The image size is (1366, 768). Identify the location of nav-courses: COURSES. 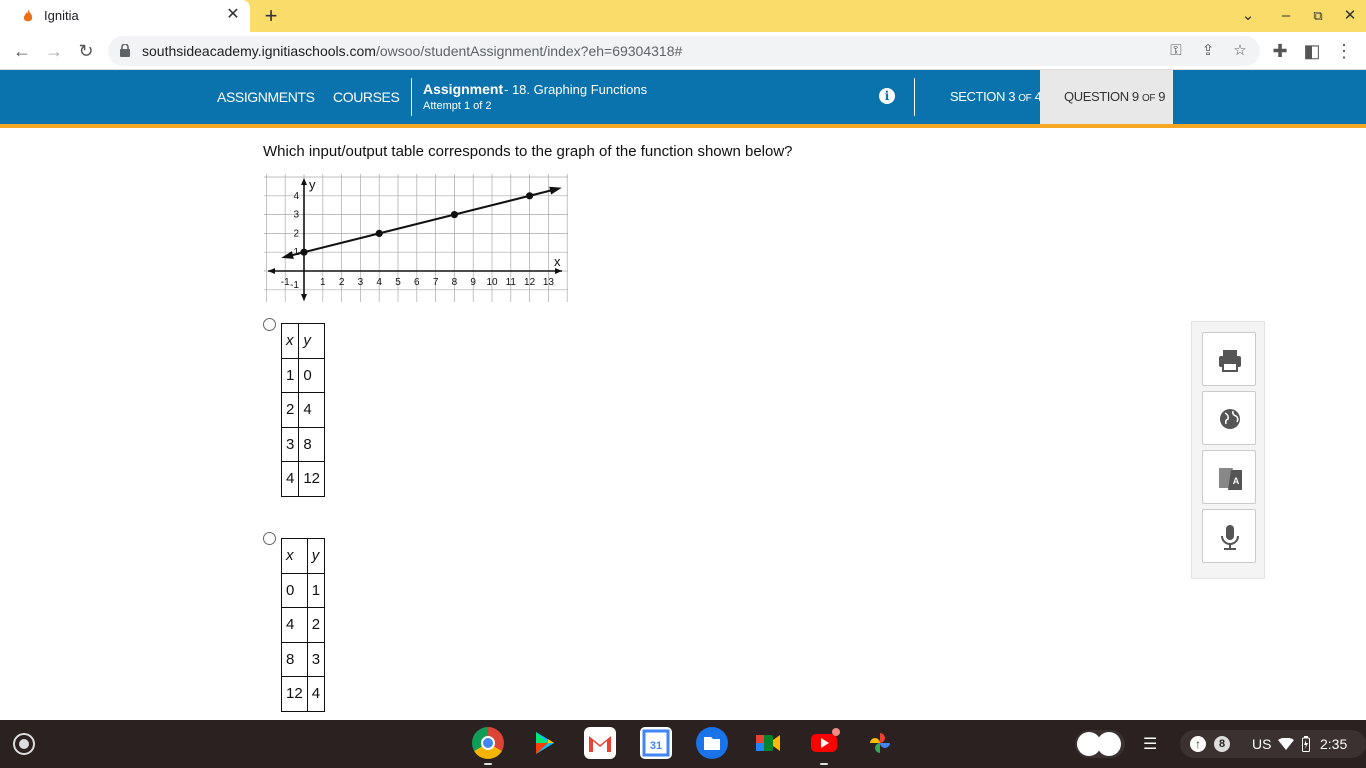
(366, 97).